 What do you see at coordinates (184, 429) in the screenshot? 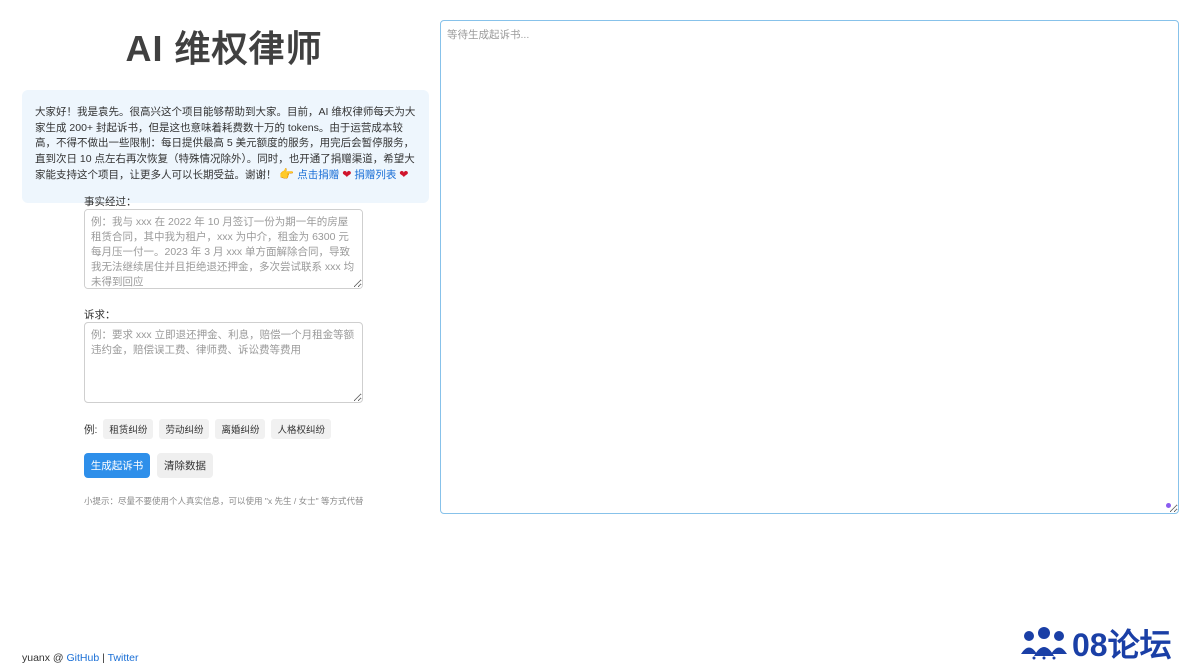
I see `example-chip-labor: 劳动纠纷` at bounding box center [184, 429].